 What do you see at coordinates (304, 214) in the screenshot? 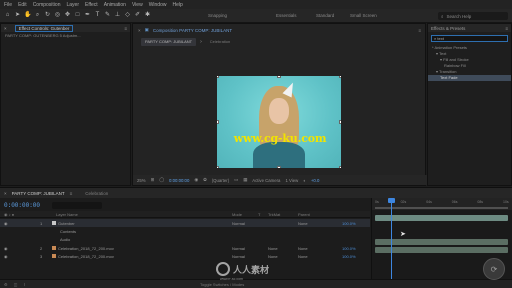
I see `column-parent: Parent` at bounding box center [304, 214].